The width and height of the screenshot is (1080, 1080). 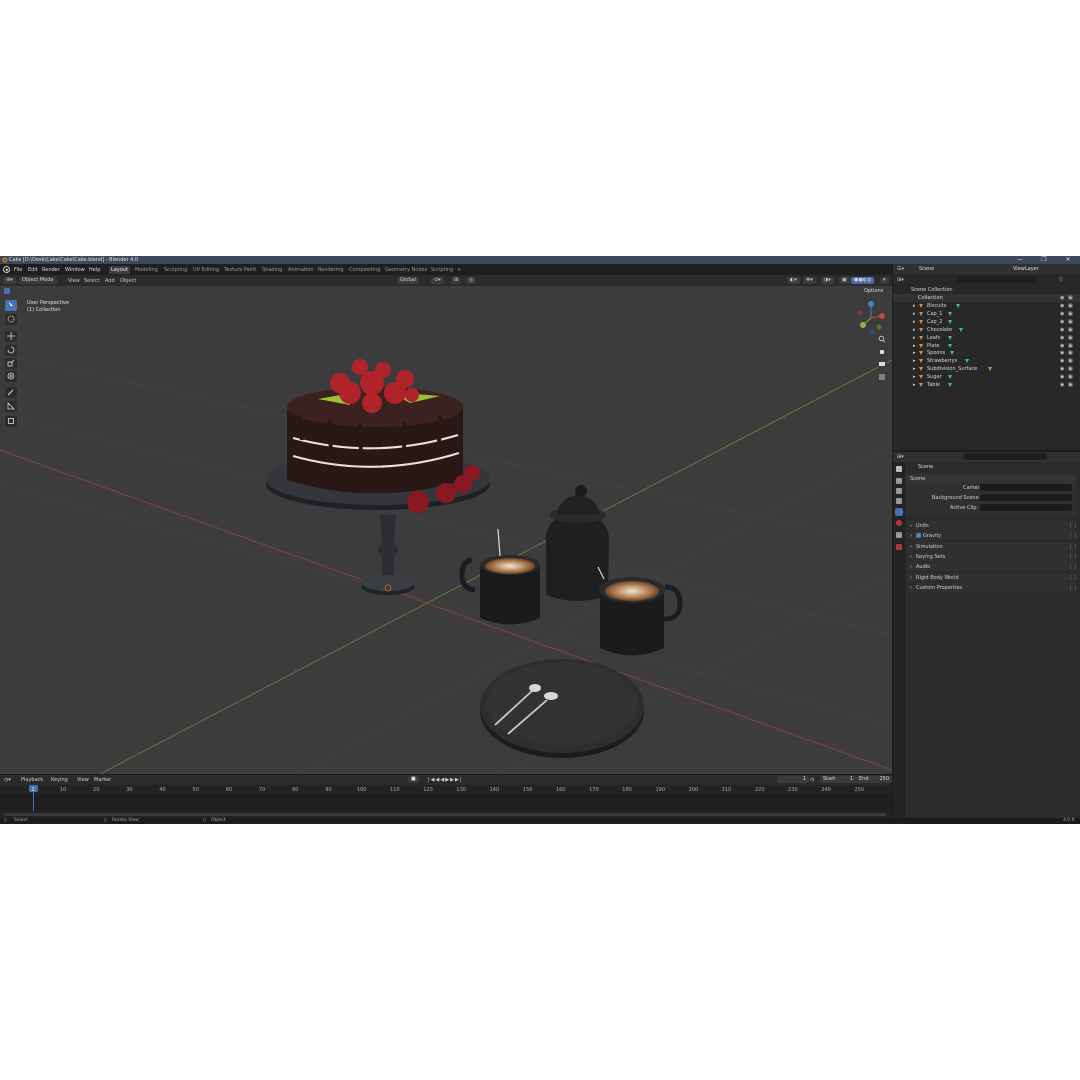 What do you see at coordinates (900, 457) in the screenshot?
I see `properties-editor-type-icon: ⊞▾` at bounding box center [900, 457].